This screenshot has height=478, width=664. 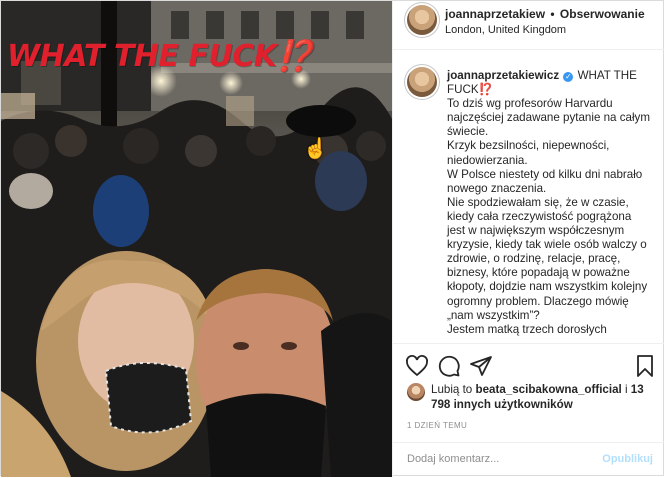 I want to click on header-user-line: joannaprzetakiew • Obserwowanie, so click(x=545, y=14).